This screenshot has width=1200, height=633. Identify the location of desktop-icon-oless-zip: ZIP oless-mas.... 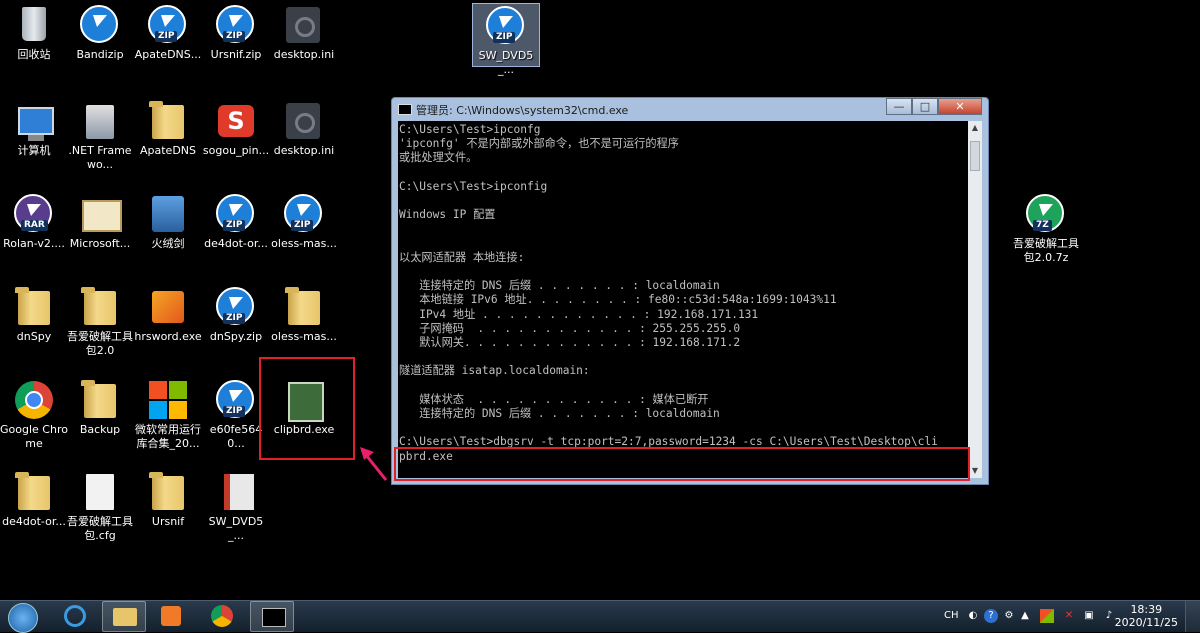
(304, 222).